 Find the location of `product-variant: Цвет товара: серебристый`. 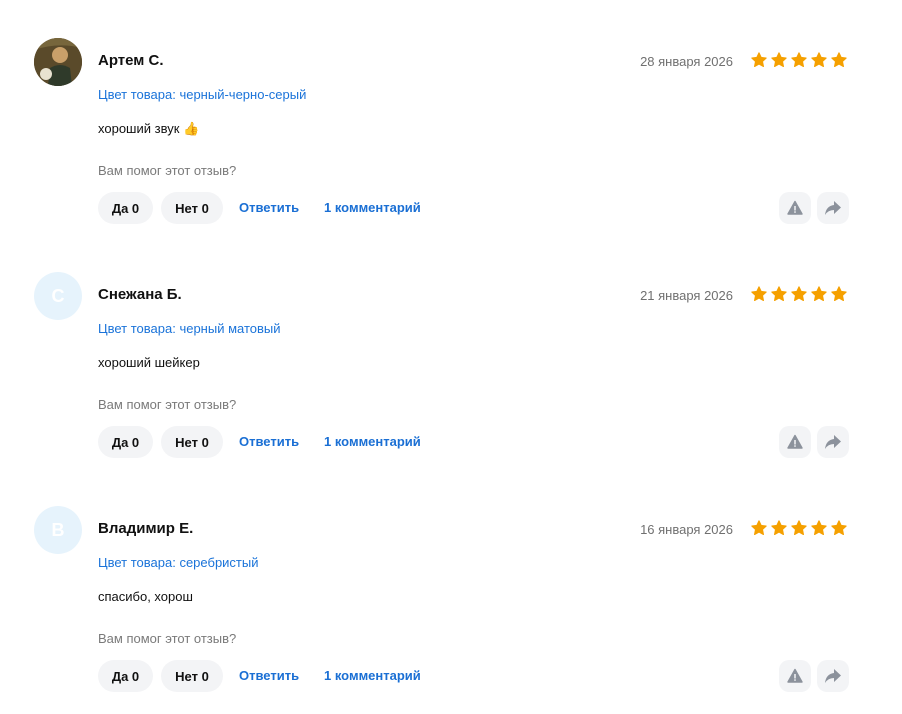

product-variant: Цвет товара: серебристый is located at coordinates (178, 562).